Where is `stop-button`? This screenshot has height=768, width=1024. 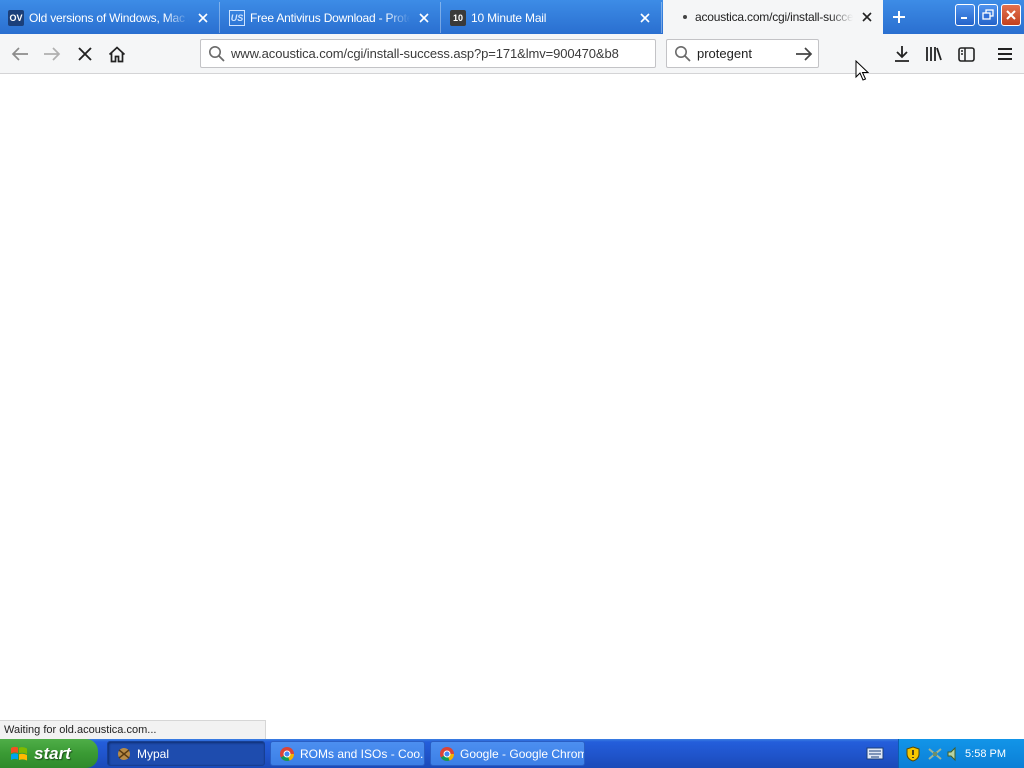 stop-button is located at coordinates (85, 54).